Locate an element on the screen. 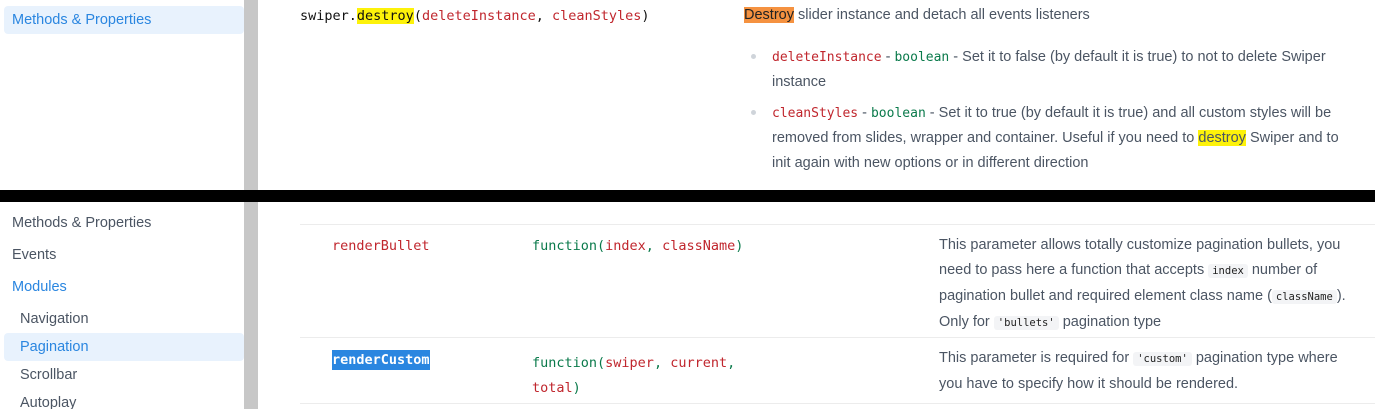 This screenshot has height=409, width=1375. method-name: destroy is located at coordinates (385, 16).